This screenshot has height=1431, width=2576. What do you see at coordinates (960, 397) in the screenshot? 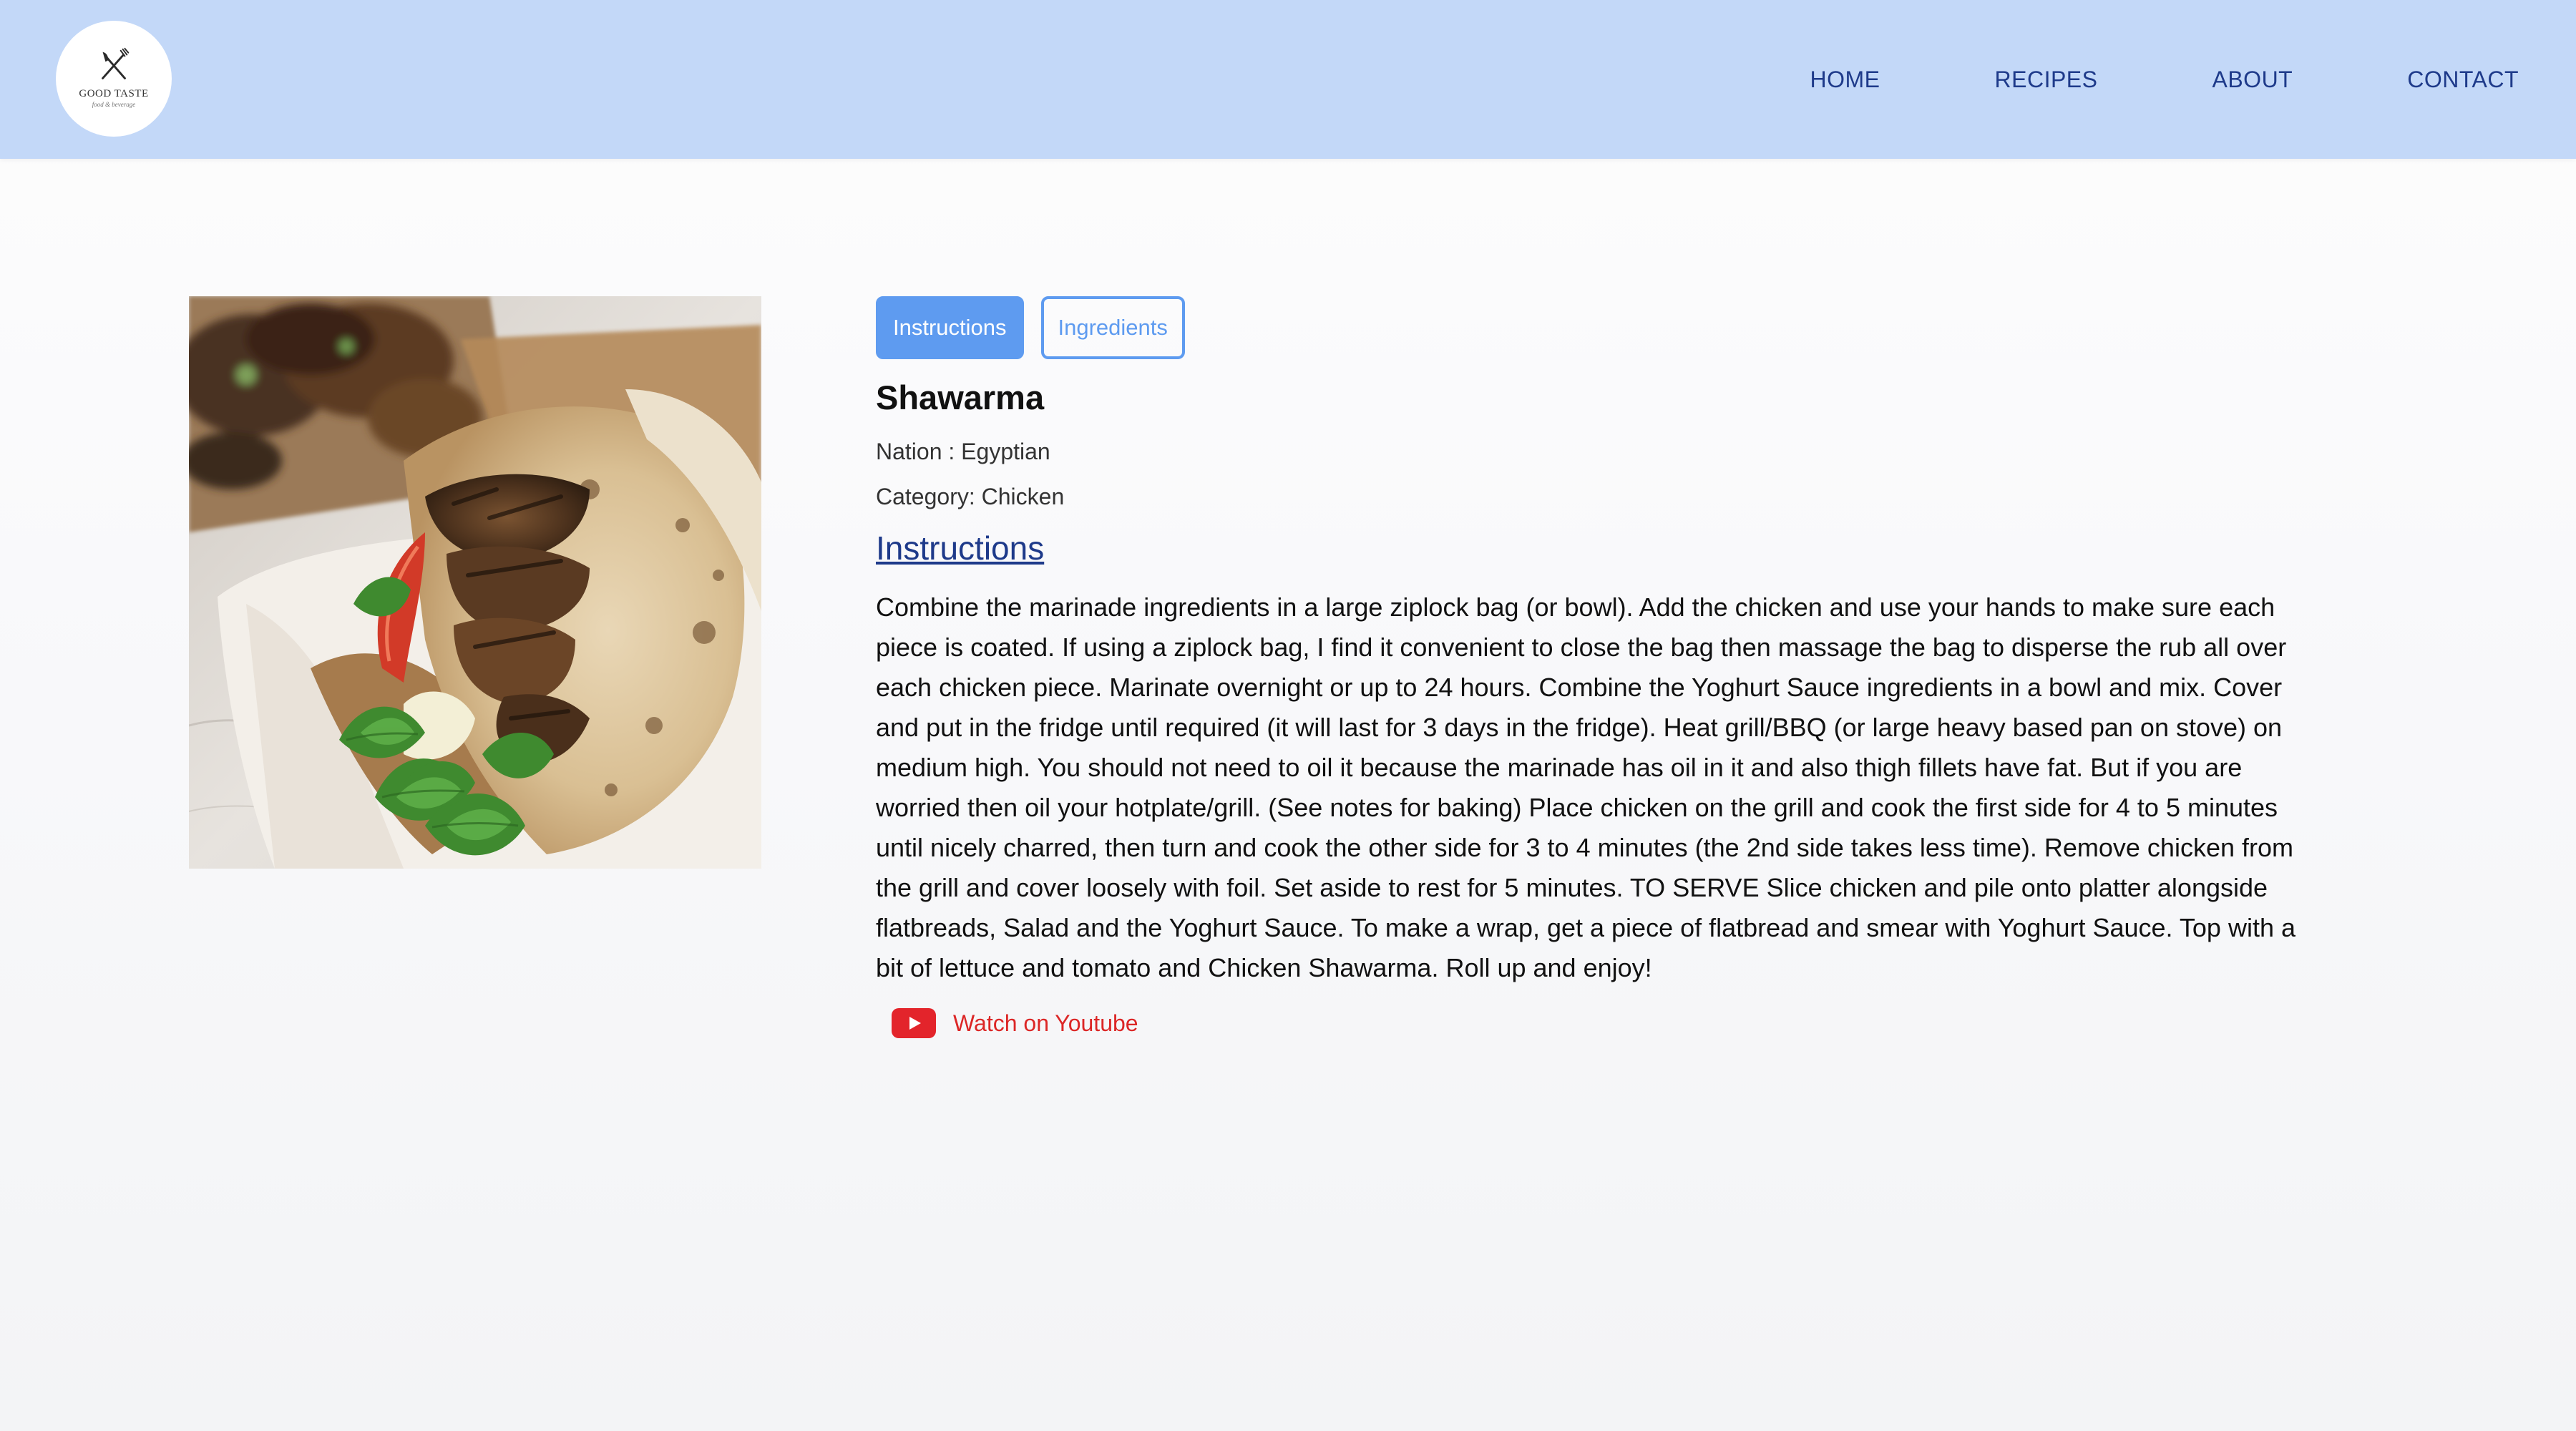
I see `recipe-title: Shawarma` at bounding box center [960, 397].